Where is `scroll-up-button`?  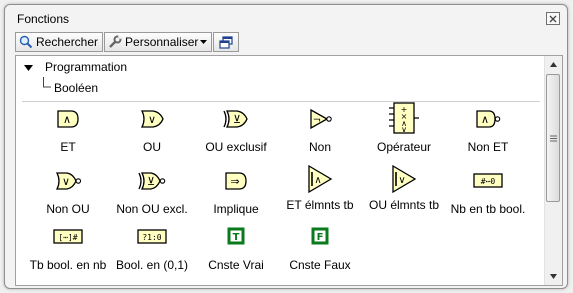
scroll-up-button is located at coordinates (553, 64).